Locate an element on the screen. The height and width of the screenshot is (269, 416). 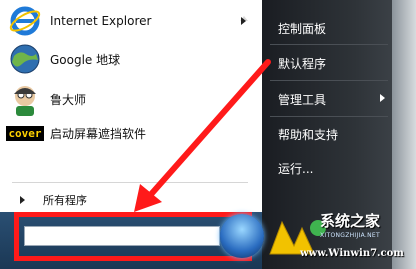
watermark-url: www.Winwin7.com is located at coordinates (352, 253).